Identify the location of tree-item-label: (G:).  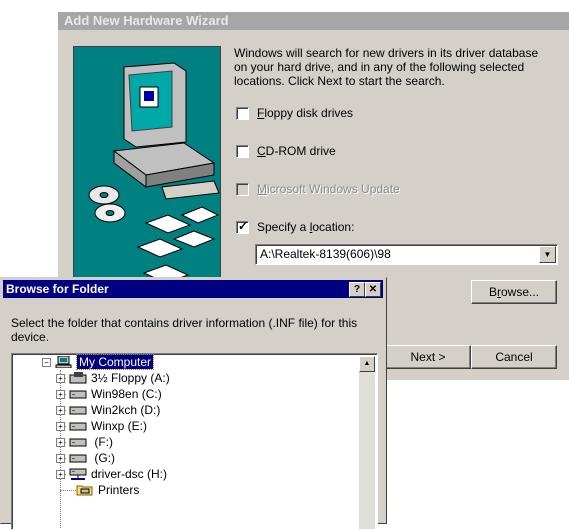
(103, 458).